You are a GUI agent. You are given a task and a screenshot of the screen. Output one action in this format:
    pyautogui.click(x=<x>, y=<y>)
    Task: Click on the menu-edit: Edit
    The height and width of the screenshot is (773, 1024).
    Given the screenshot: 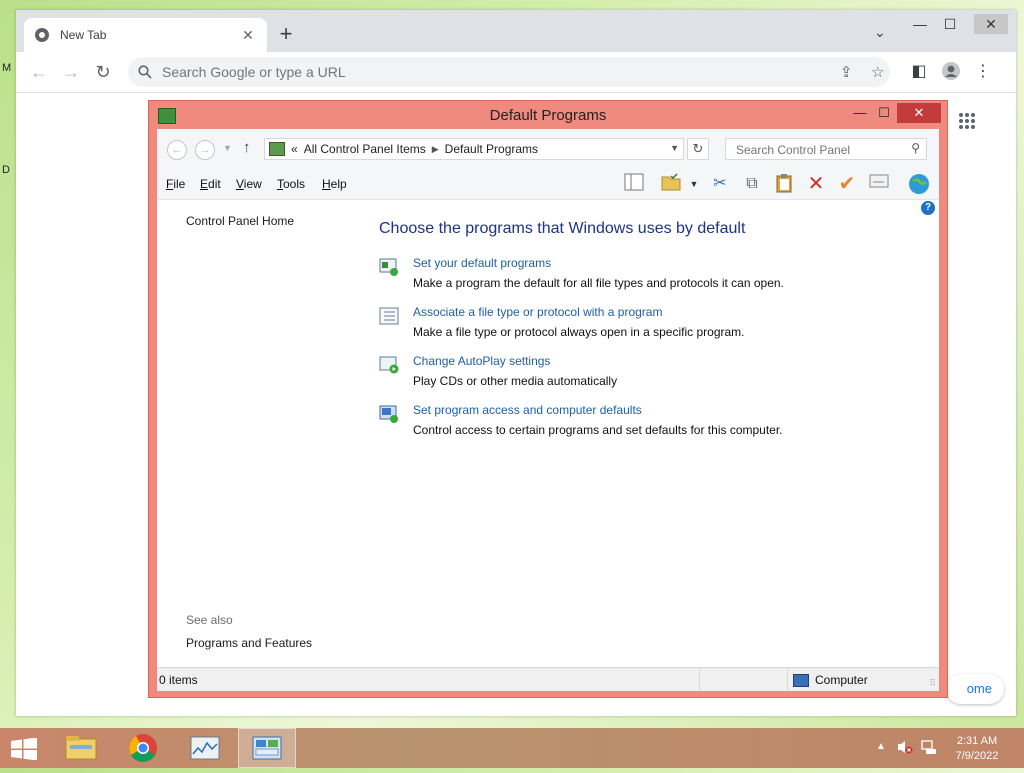 What is the action you would take?
    pyautogui.click(x=210, y=184)
    